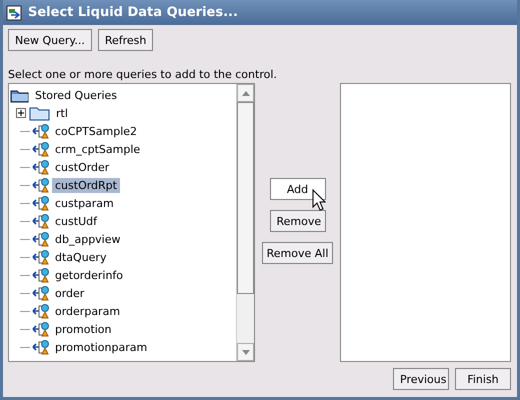 Image resolution: width=520 pixels, height=400 pixels. I want to click on footer-button: Previous, so click(421, 379).